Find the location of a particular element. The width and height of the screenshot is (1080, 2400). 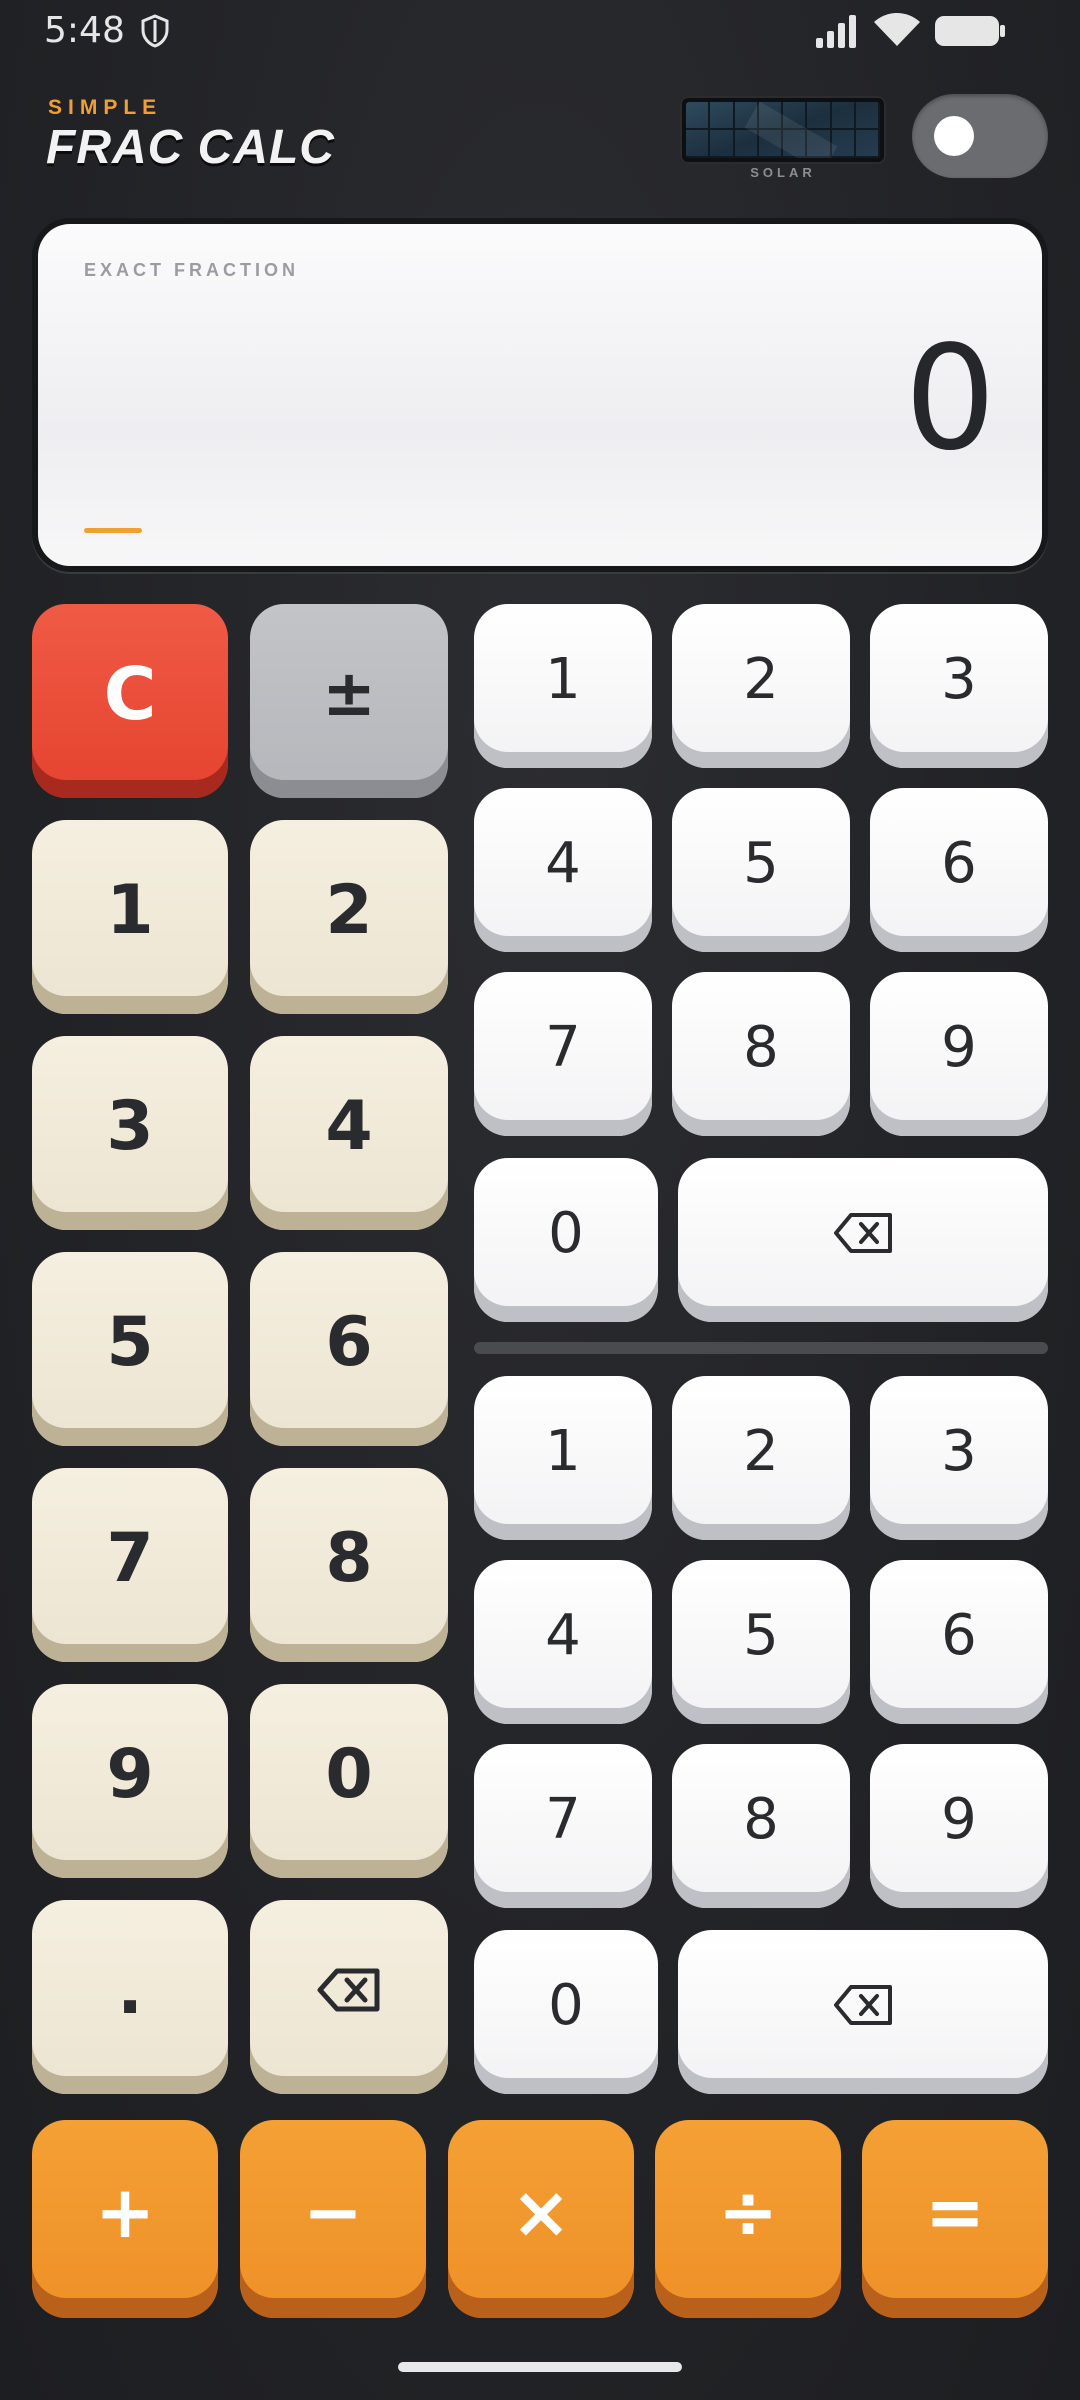

display-label: EXACT FRACTION is located at coordinates (191, 270).